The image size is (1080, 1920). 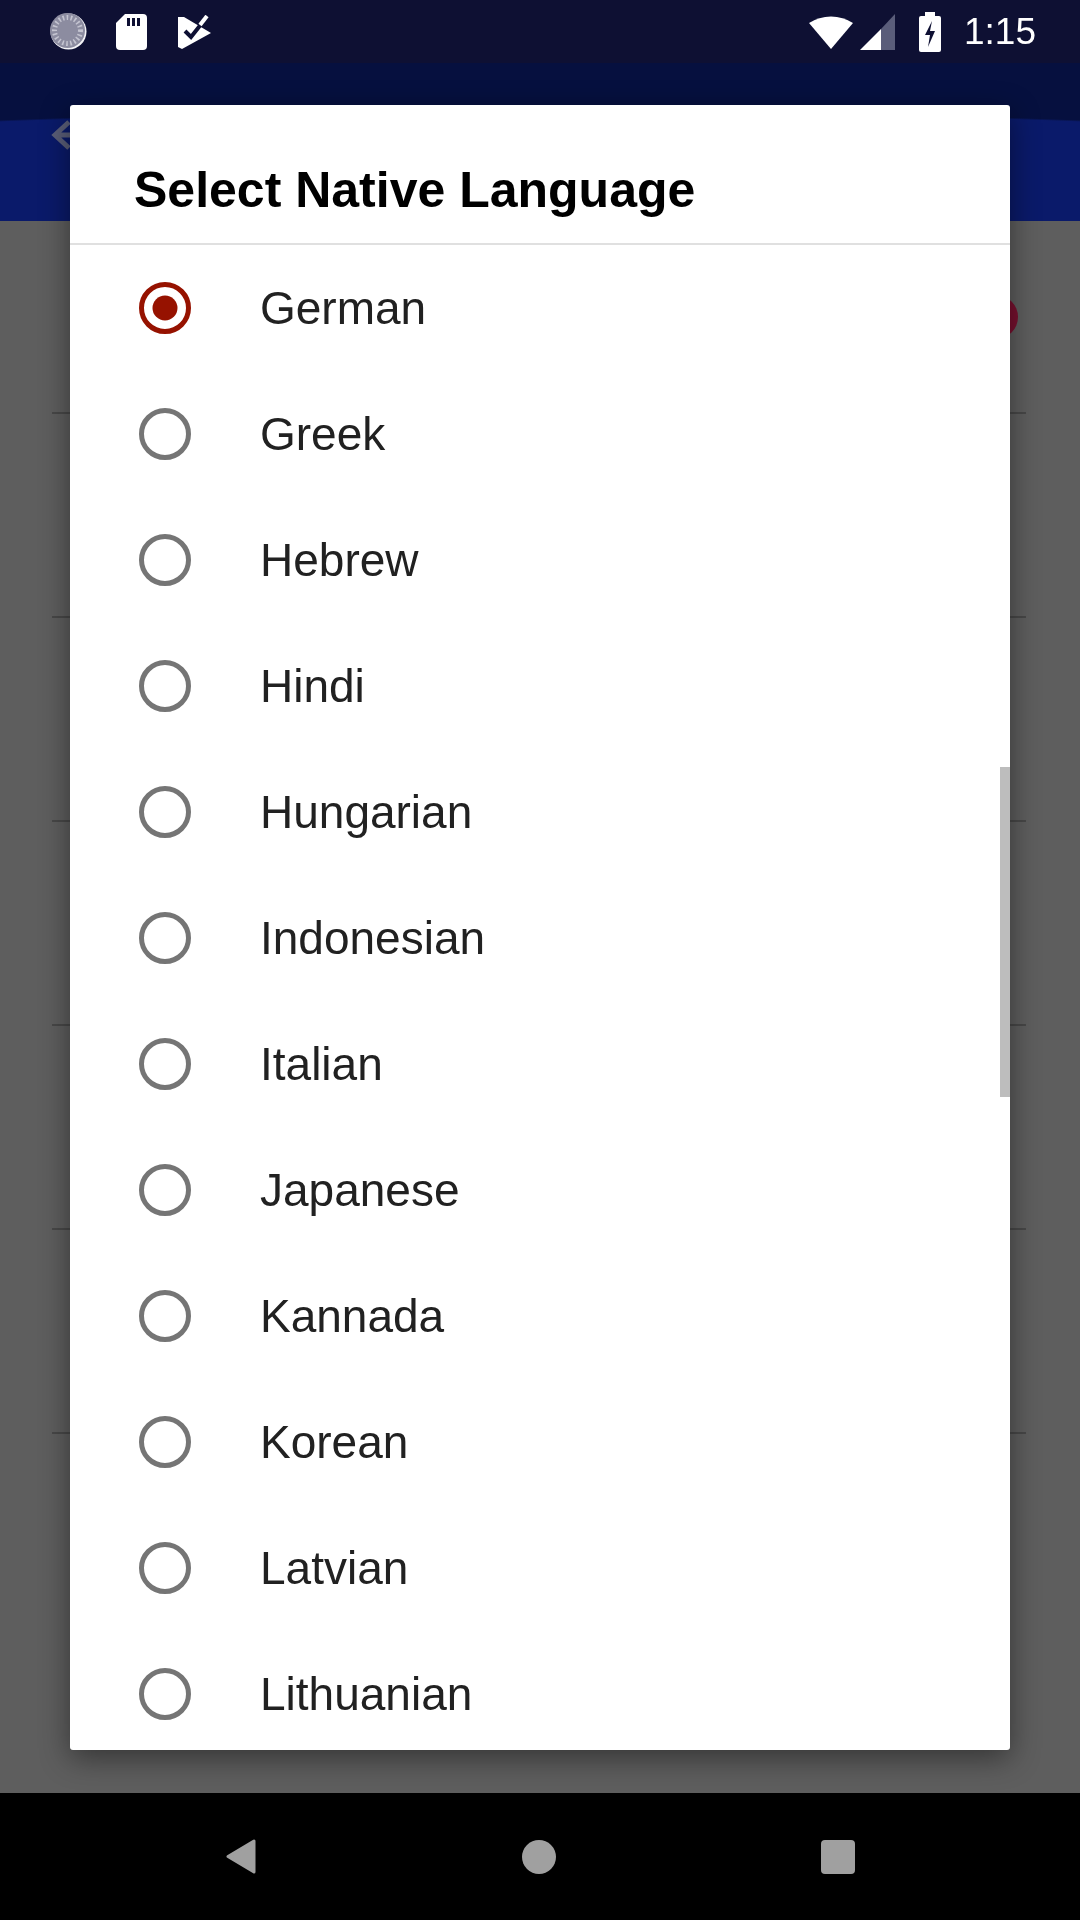 I want to click on language-option: Latvian, so click(x=534, y=1568).